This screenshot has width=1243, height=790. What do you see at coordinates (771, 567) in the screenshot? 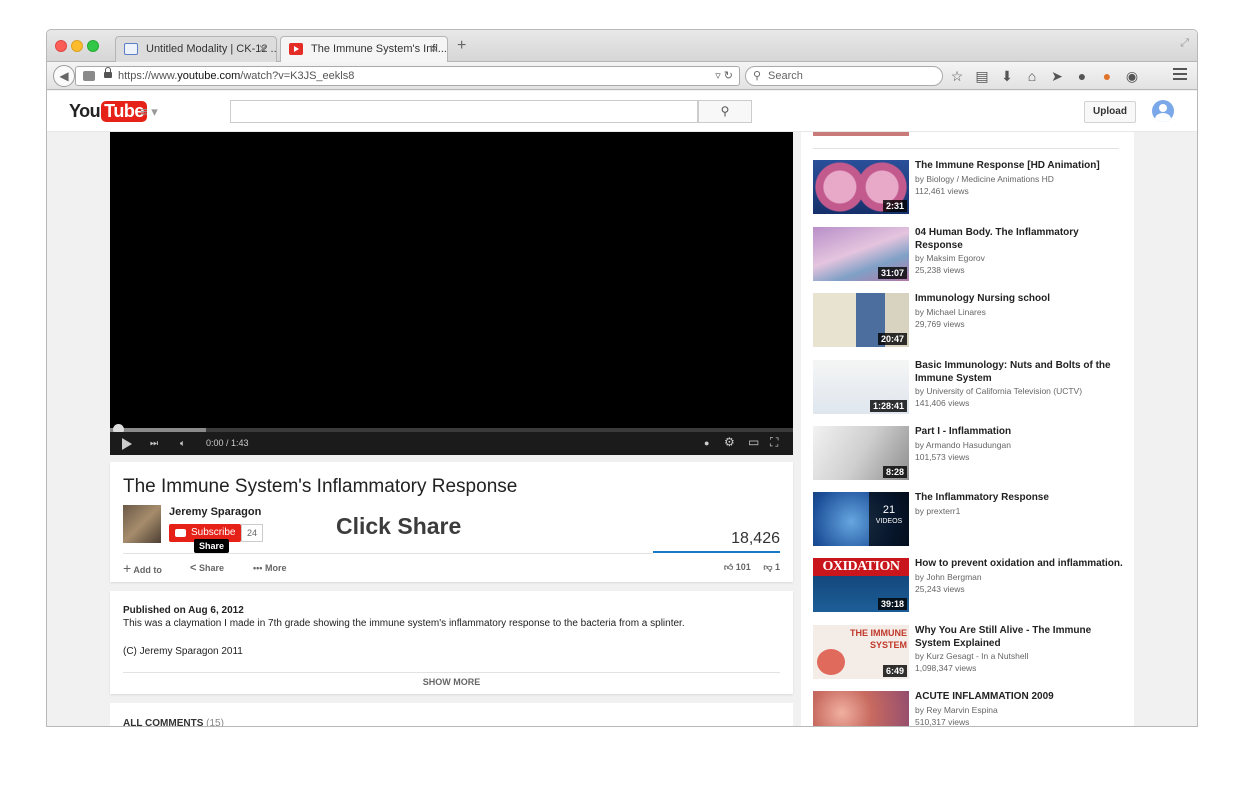
I see `dislike-button: 👎︎ 1` at bounding box center [771, 567].